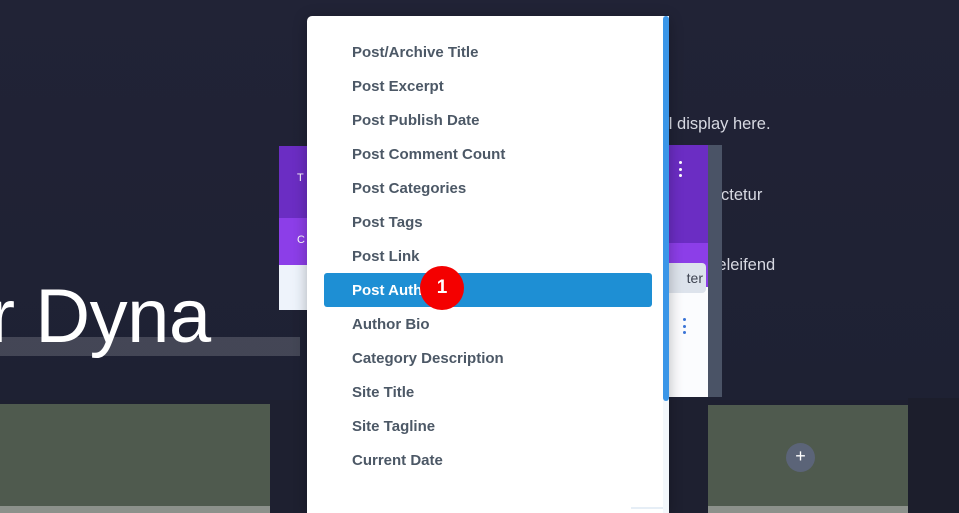 The image size is (959, 513). Describe the element at coordinates (488, 52) in the screenshot. I see `dropdown-item: Post/Archive Title` at that location.